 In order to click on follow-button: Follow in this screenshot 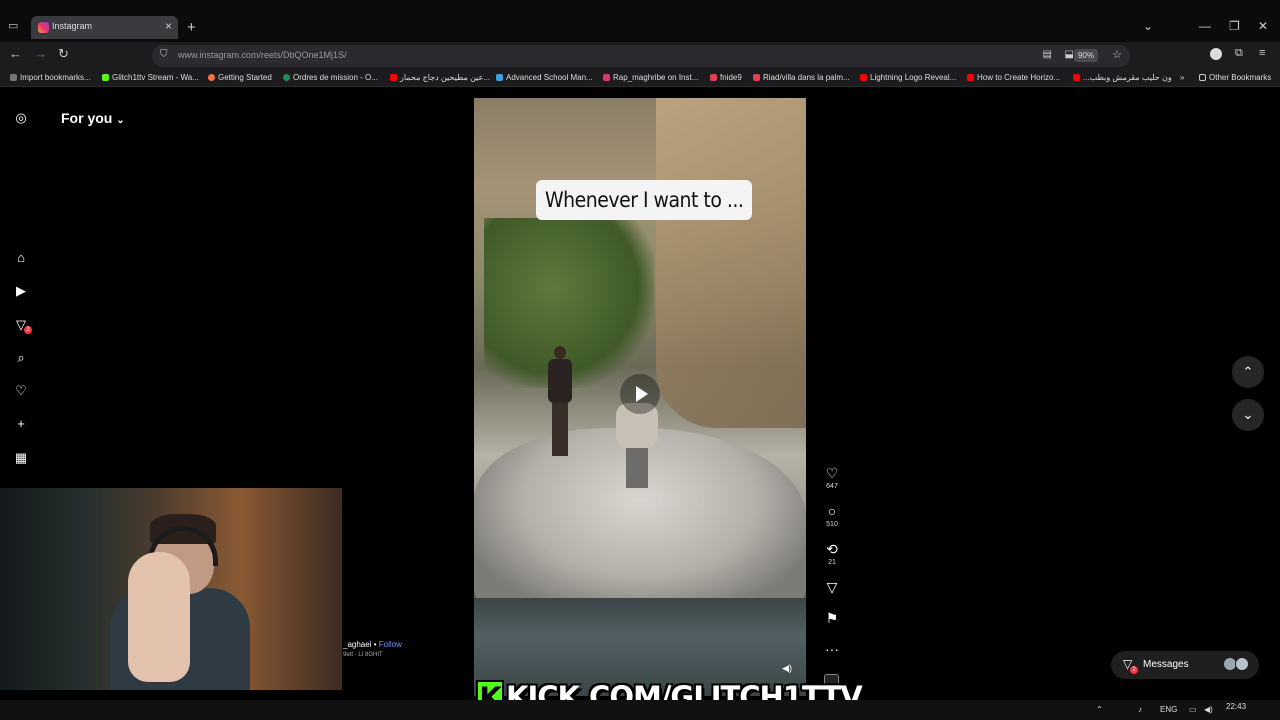, I will do `click(390, 644)`.